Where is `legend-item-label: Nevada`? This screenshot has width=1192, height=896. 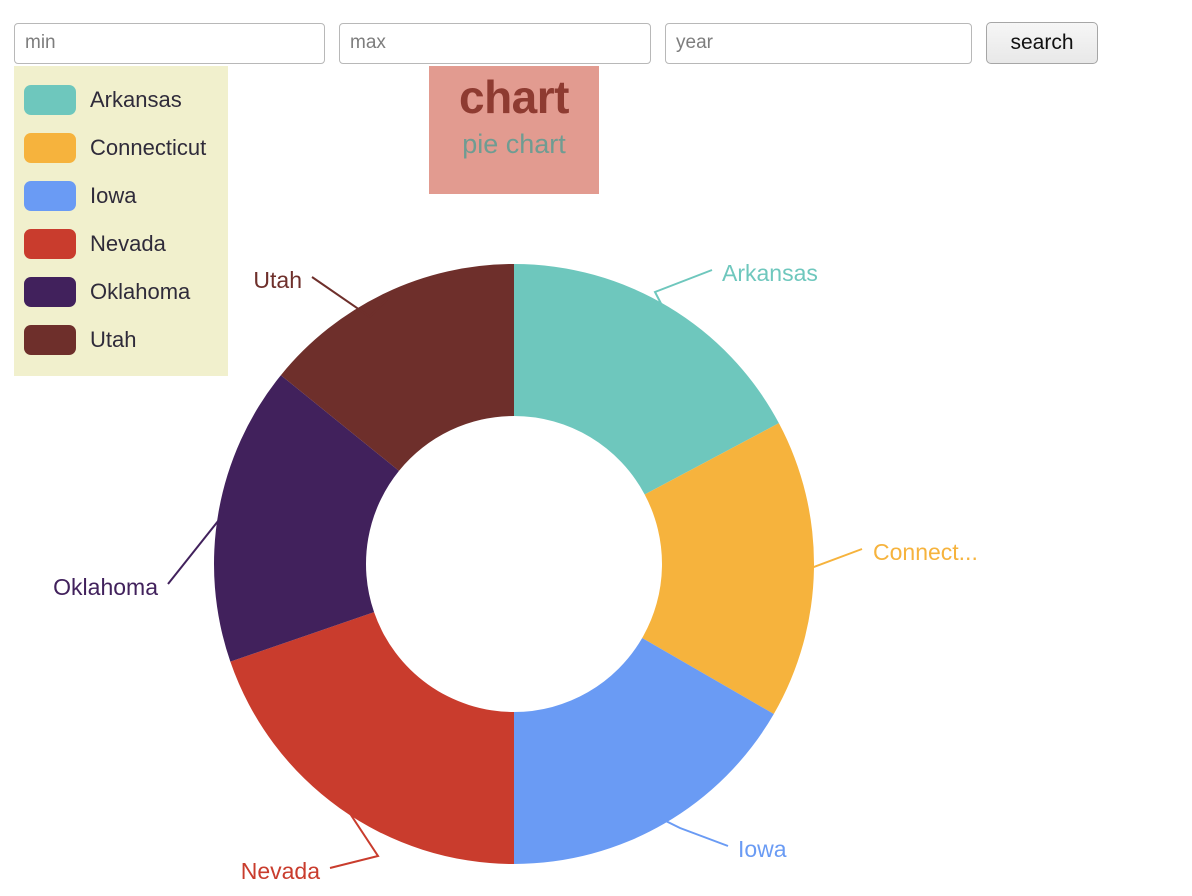
legend-item-label: Nevada is located at coordinates (128, 243).